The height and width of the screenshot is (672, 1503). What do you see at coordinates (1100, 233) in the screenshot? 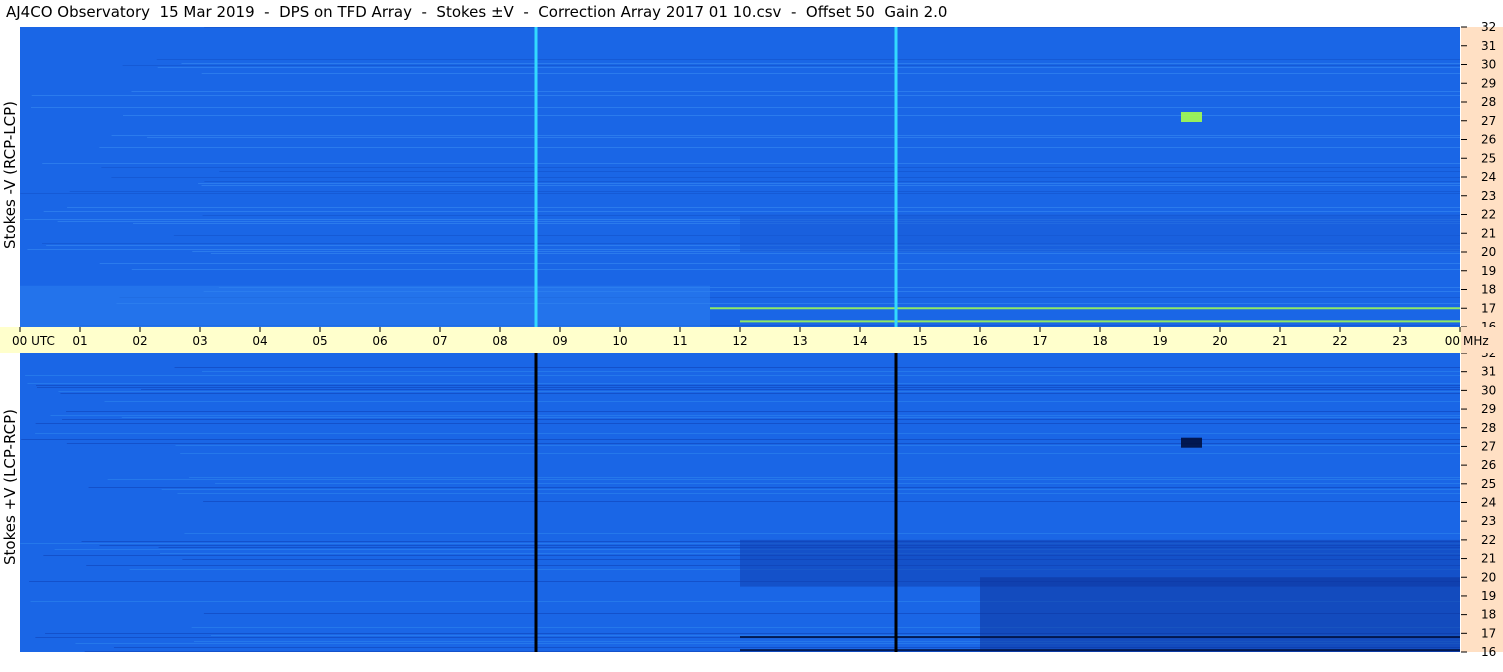
I see `panel-0-mid-band` at bounding box center [1100, 233].